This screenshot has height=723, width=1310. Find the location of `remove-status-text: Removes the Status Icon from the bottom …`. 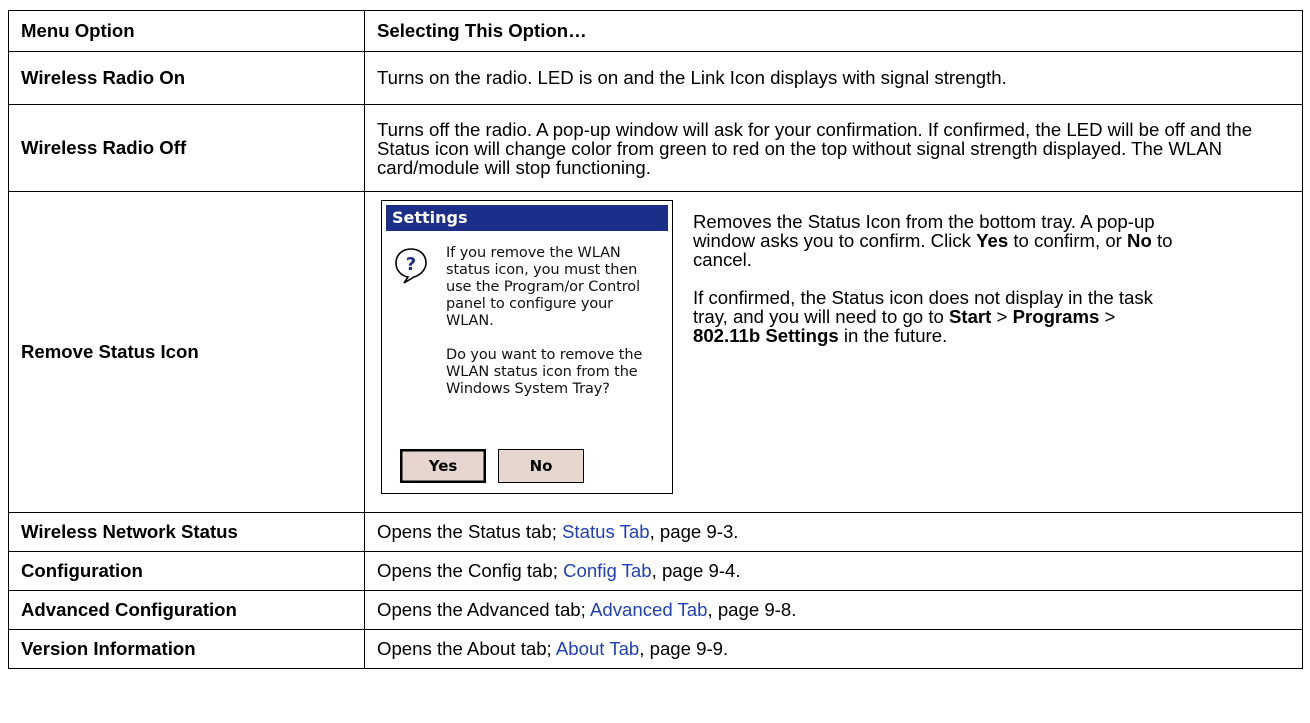

remove-status-text: Removes the Status Icon from the bottom … is located at coordinates (933, 282).